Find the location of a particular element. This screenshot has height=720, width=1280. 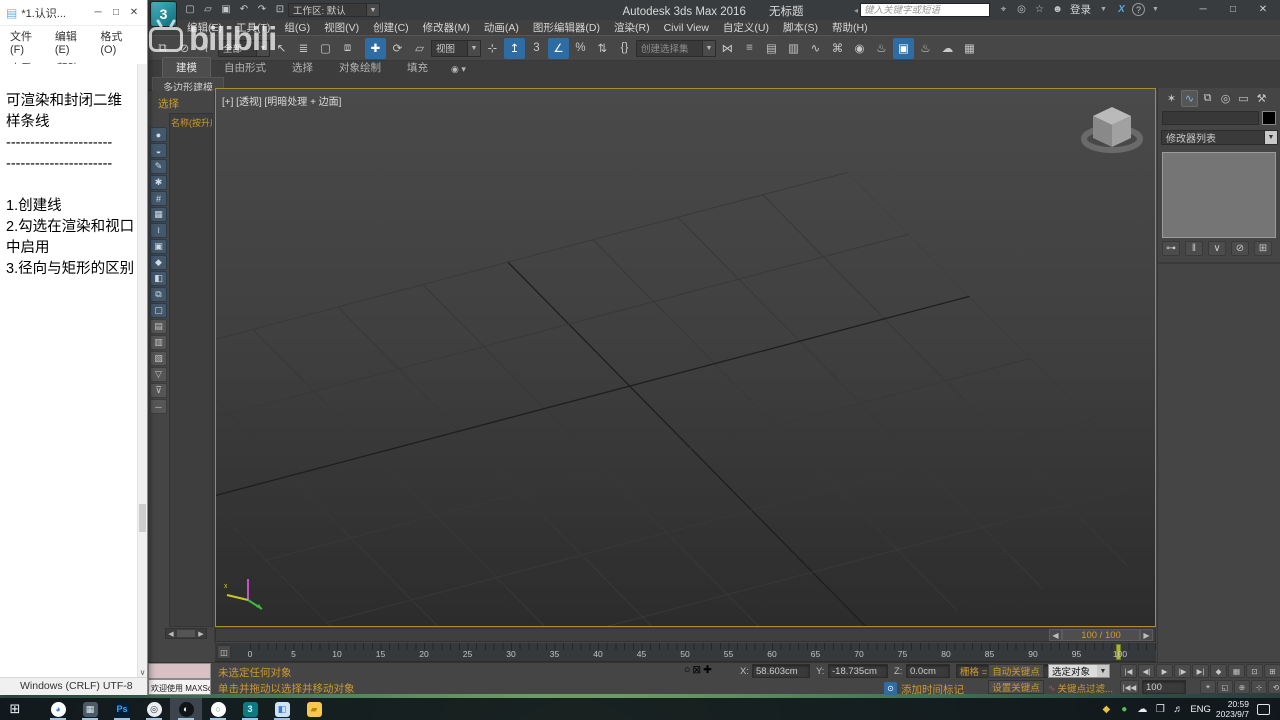

sign-in-button: 登录 is located at coordinates (1080, 9).